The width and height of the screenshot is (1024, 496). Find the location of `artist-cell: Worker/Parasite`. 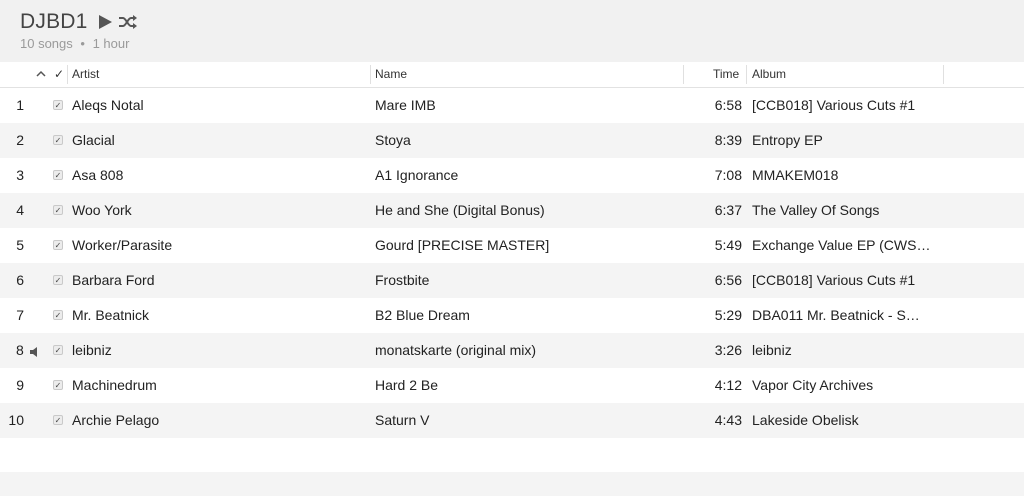

artist-cell: Worker/Parasite is located at coordinates (122, 245).